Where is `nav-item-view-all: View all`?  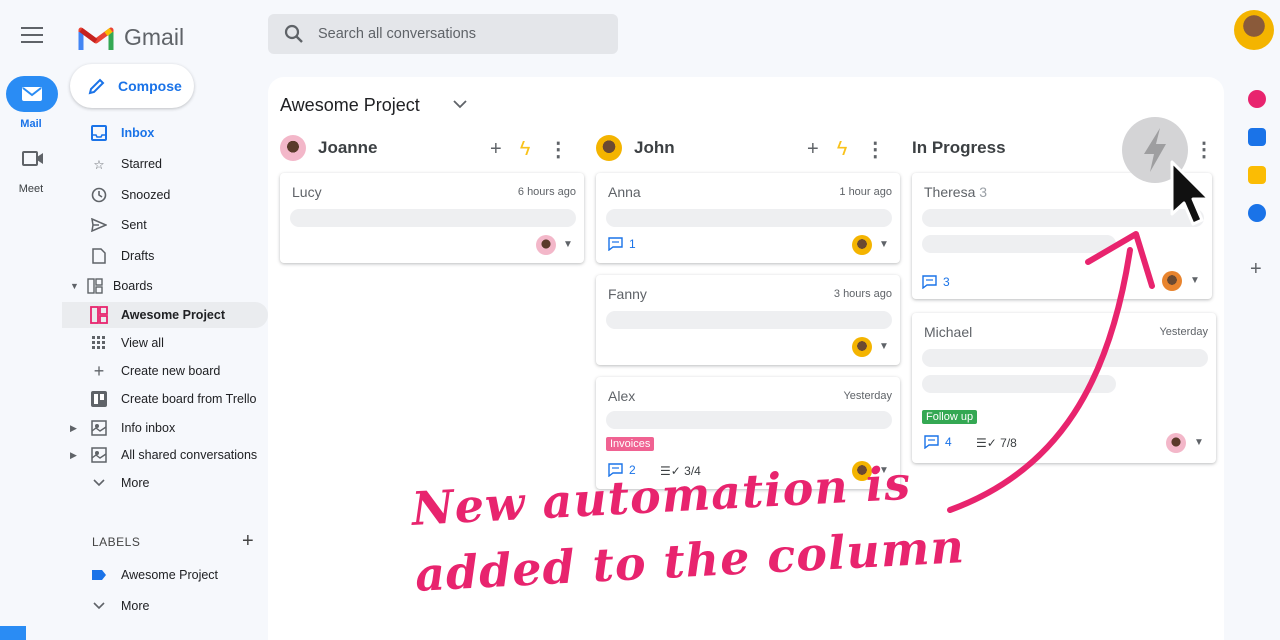 nav-item-view-all: View all is located at coordinates (165, 343).